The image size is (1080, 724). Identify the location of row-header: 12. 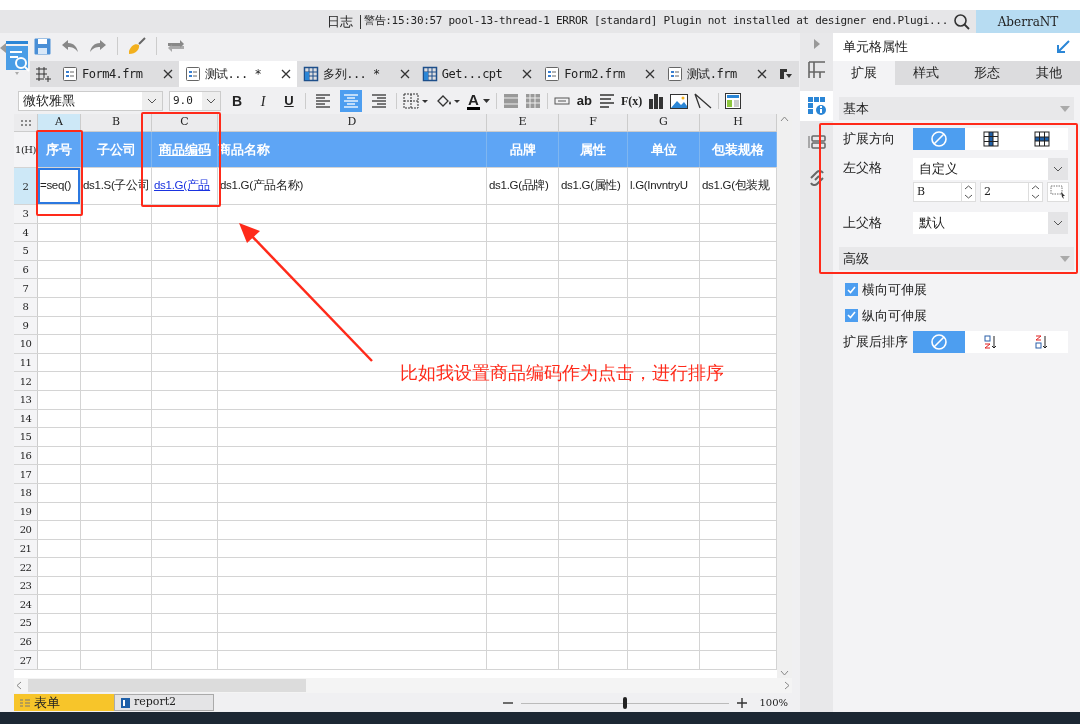
(26, 381).